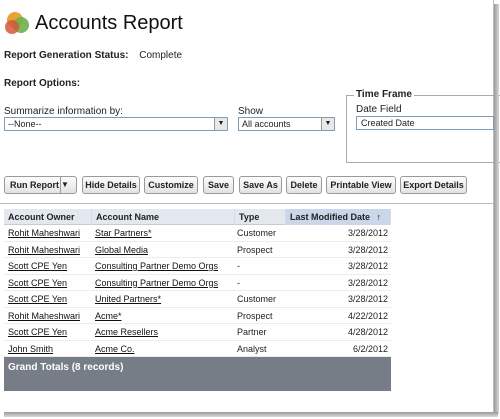 This screenshot has height=419, width=500. I want to click on summarize-select: --None-- ▼, so click(116, 124).